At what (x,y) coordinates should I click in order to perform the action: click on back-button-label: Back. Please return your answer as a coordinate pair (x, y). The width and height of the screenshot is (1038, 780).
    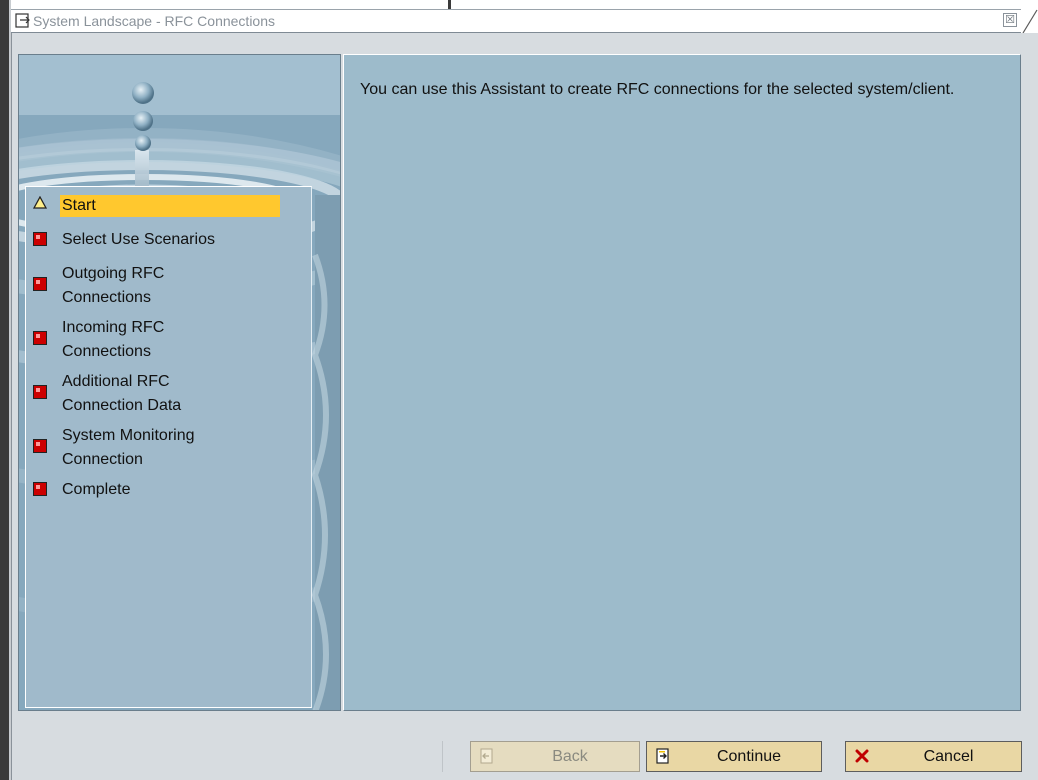
    Looking at the image, I should click on (570, 756).